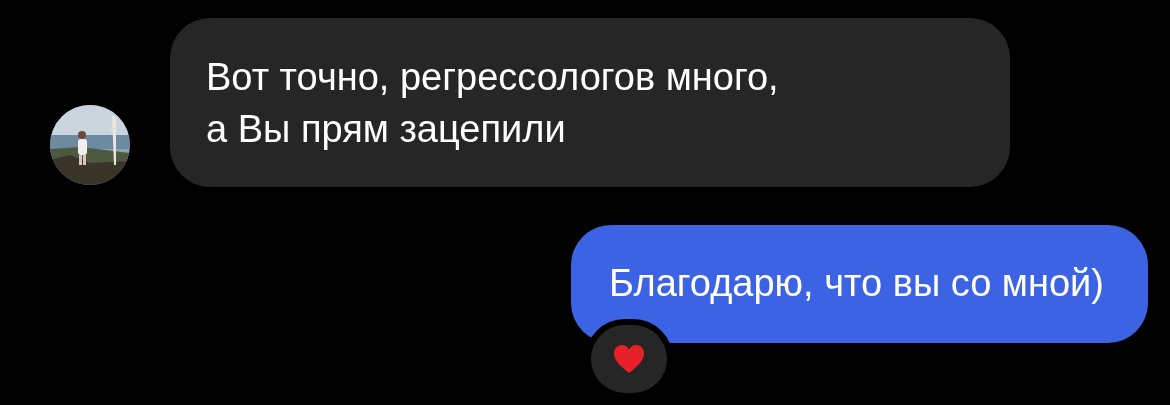 The width and height of the screenshot is (1170, 405). Describe the element at coordinates (856, 283) in the screenshot. I see `message-text: Благодарю, что вы со мной)` at that location.